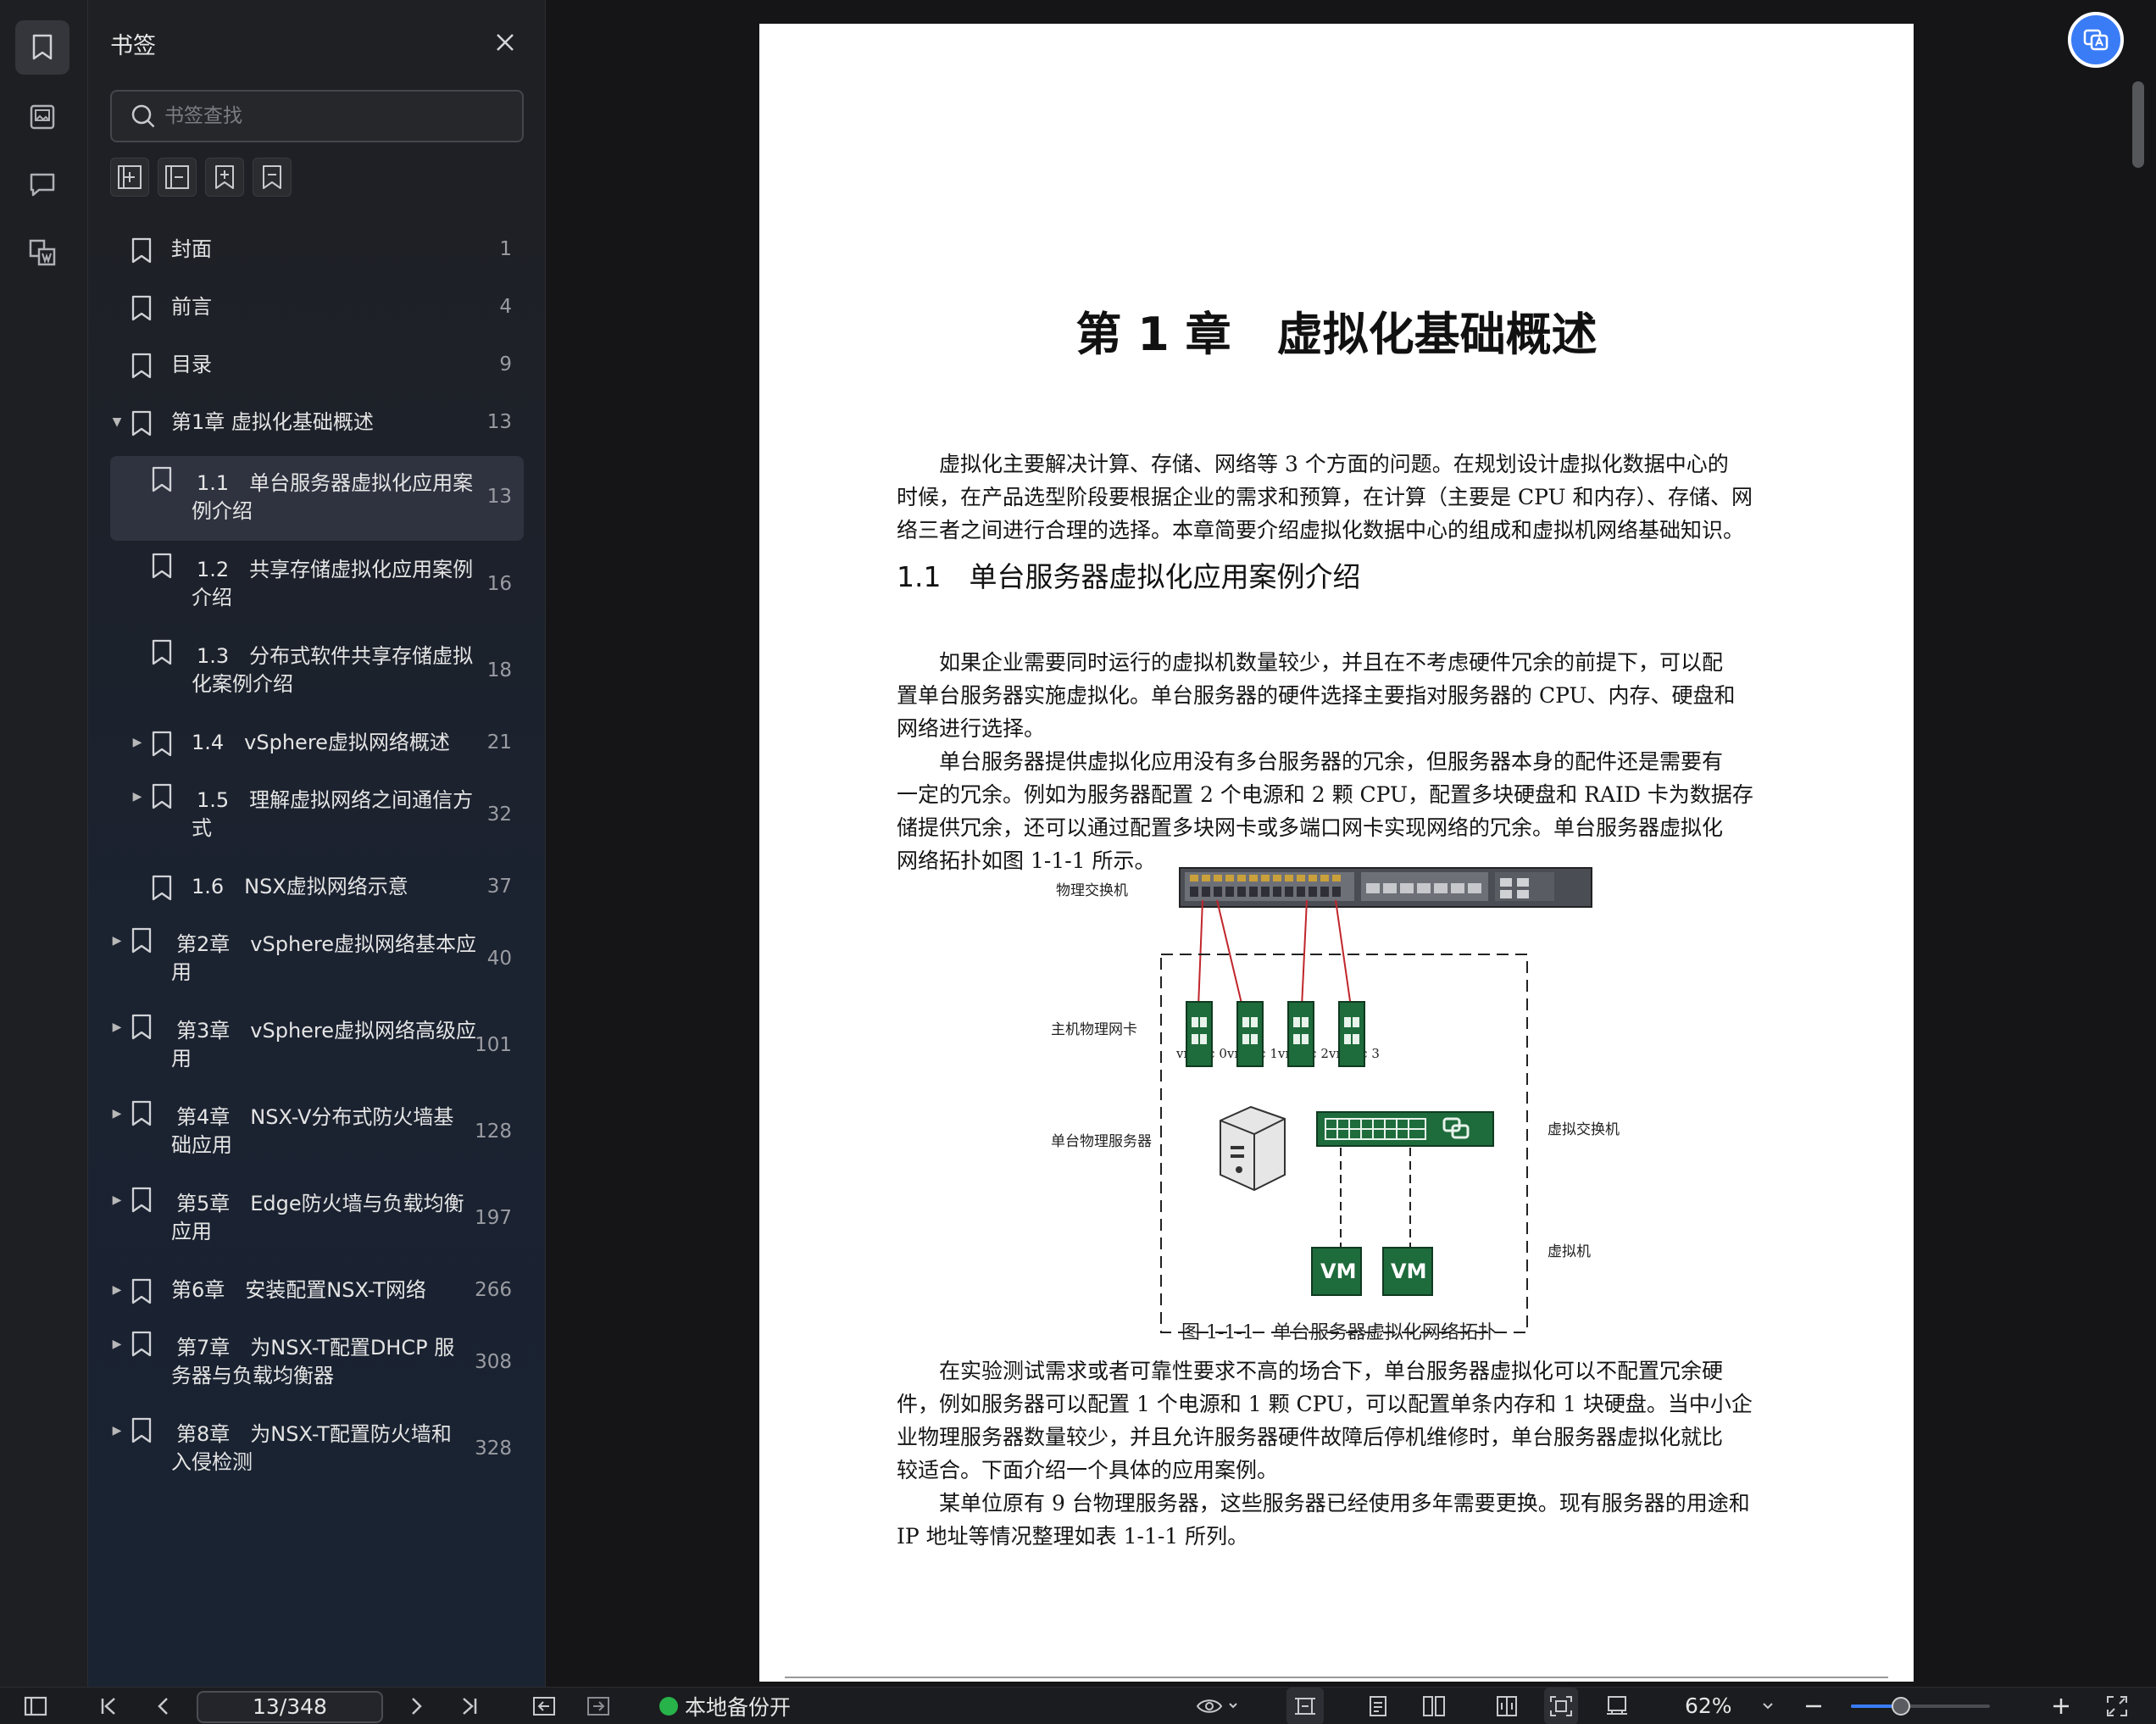 The height and width of the screenshot is (1724, 2156). Describe the element at coordinates (2117, 1706) in the screenshot. I see `fullscreen-button` at that location.